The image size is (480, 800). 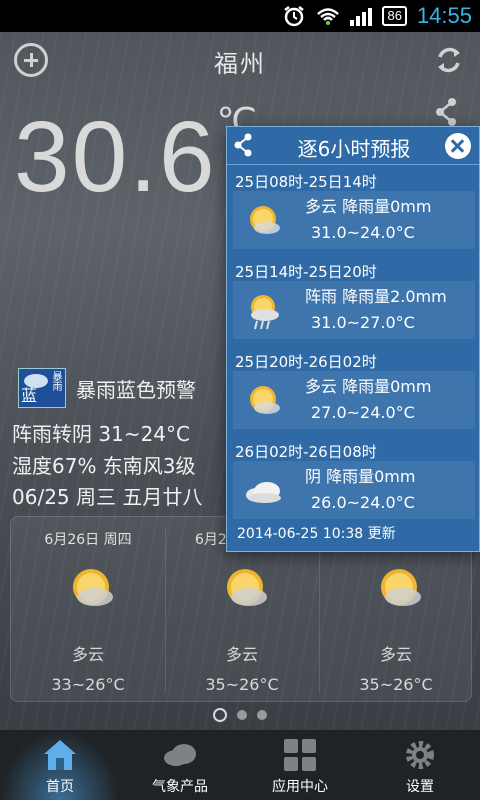 I want to click on apps-grid-icon, so click(x=300, y=755).